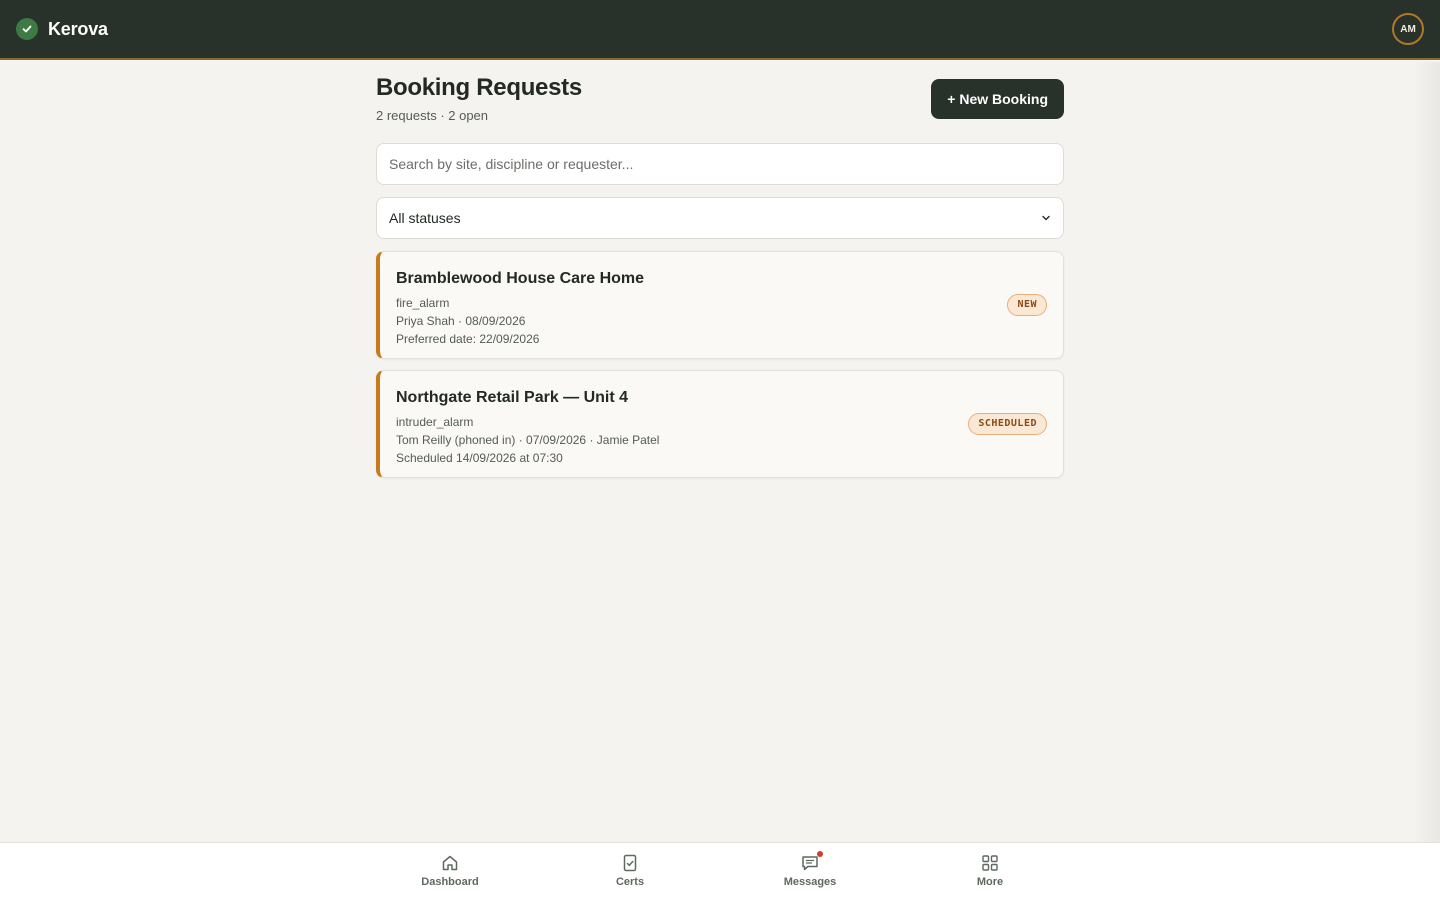  I want to click on search-input, so click(720, 164).